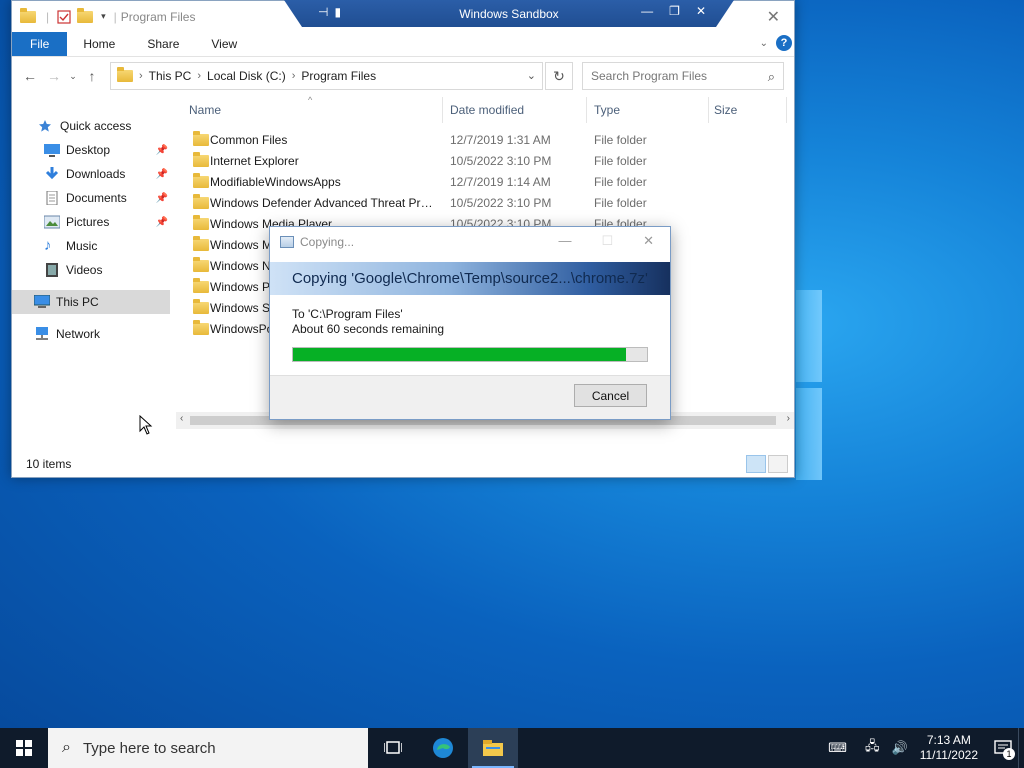 The image size is (1024, 768). Describe the element at coordinates (52, 198) in the screenshot. I see `document-icon` at that location.